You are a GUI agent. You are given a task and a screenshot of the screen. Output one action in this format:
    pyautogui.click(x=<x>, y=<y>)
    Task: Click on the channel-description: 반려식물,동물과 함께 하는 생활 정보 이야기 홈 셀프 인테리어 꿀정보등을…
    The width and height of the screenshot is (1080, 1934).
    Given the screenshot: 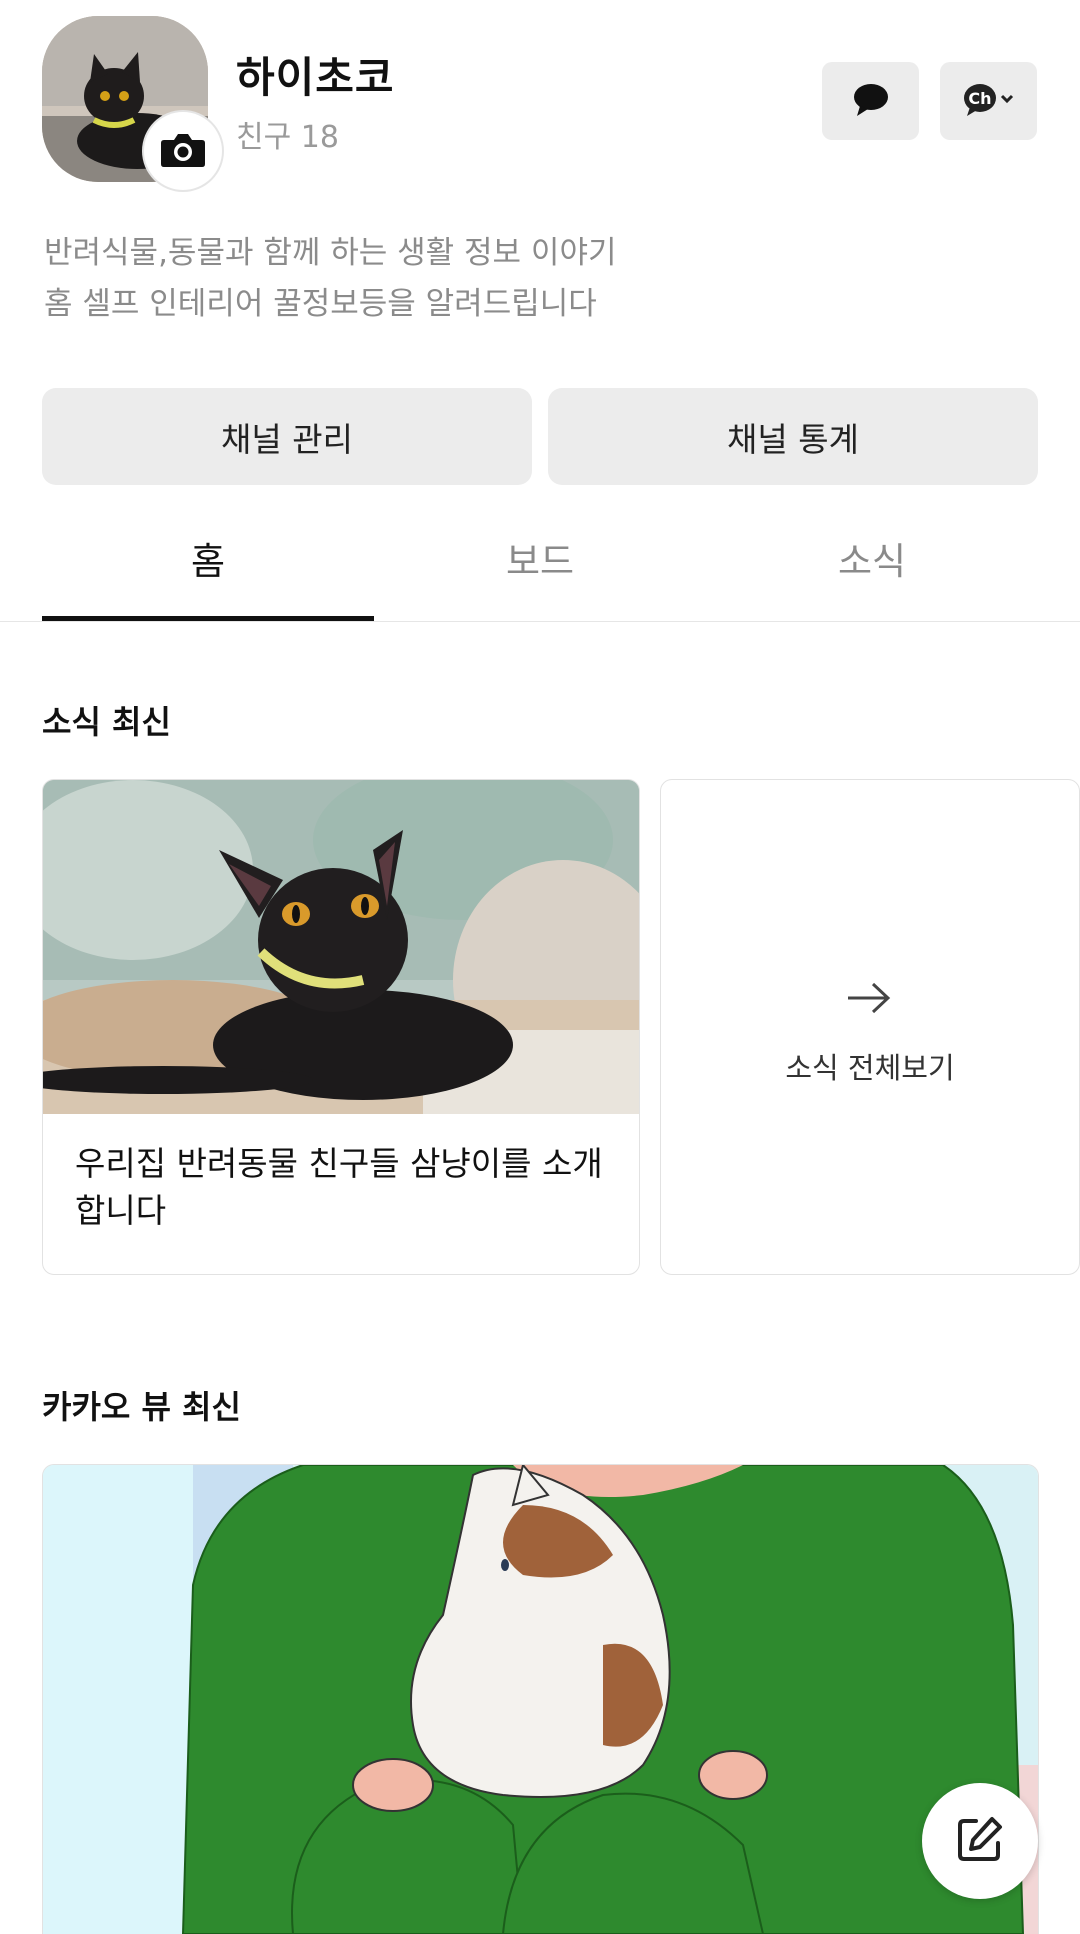 What is the action you would take?
    pyautogui.click(x=330, y=279)
    